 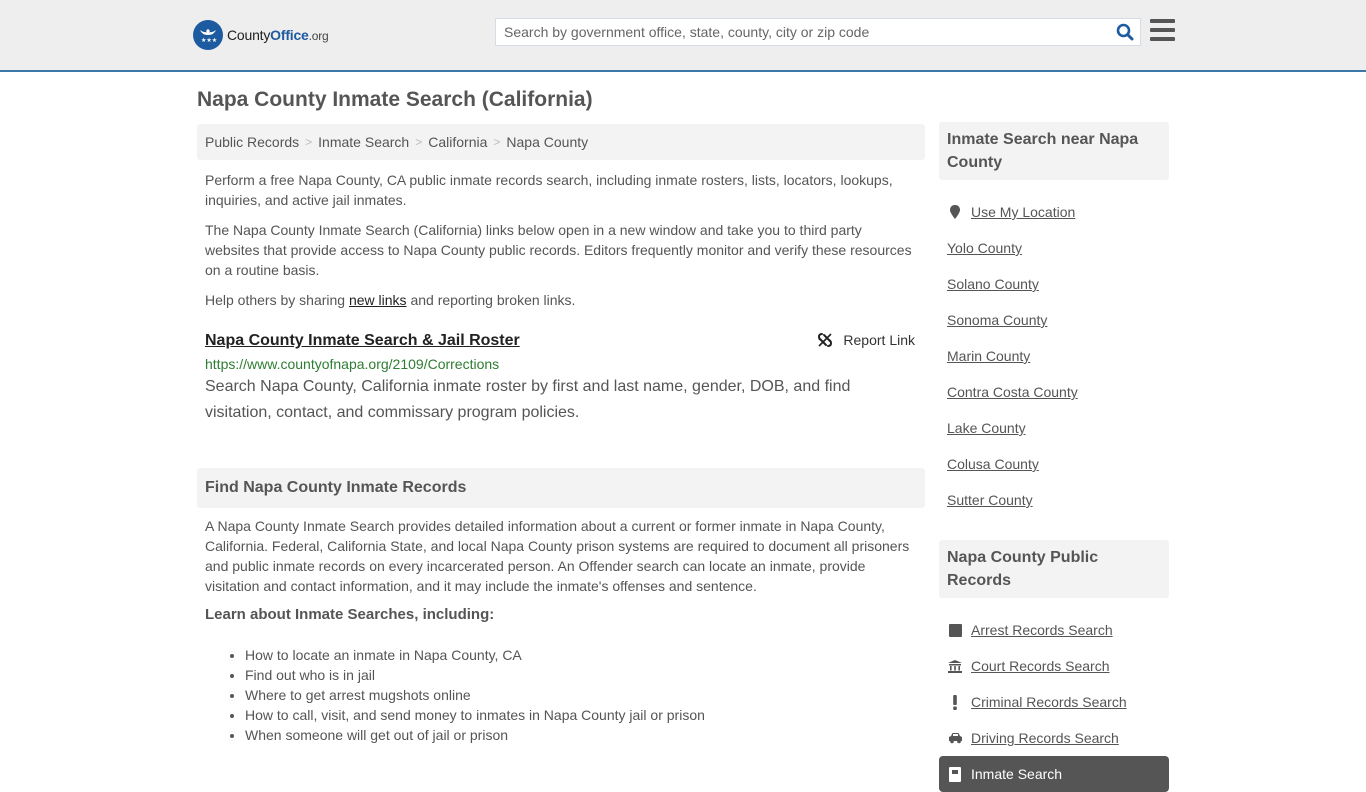 I want to click on county-link: Sonoma County, so click(x=997, y=320).